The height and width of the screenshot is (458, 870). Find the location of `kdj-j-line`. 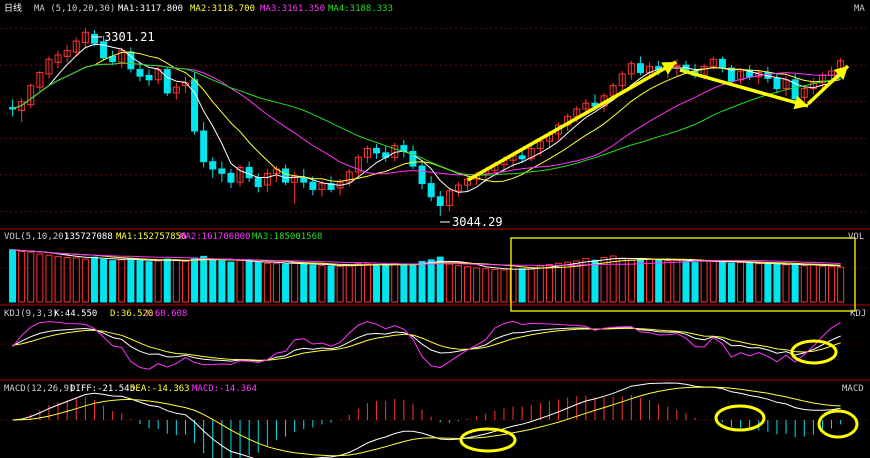

kdj-j-line is located at coordinates (426, 345).